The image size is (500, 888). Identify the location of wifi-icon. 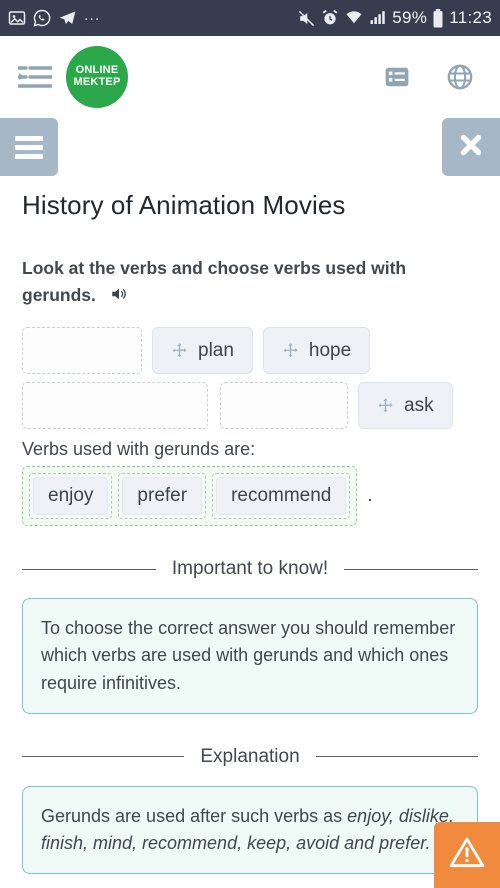
(354, 18).